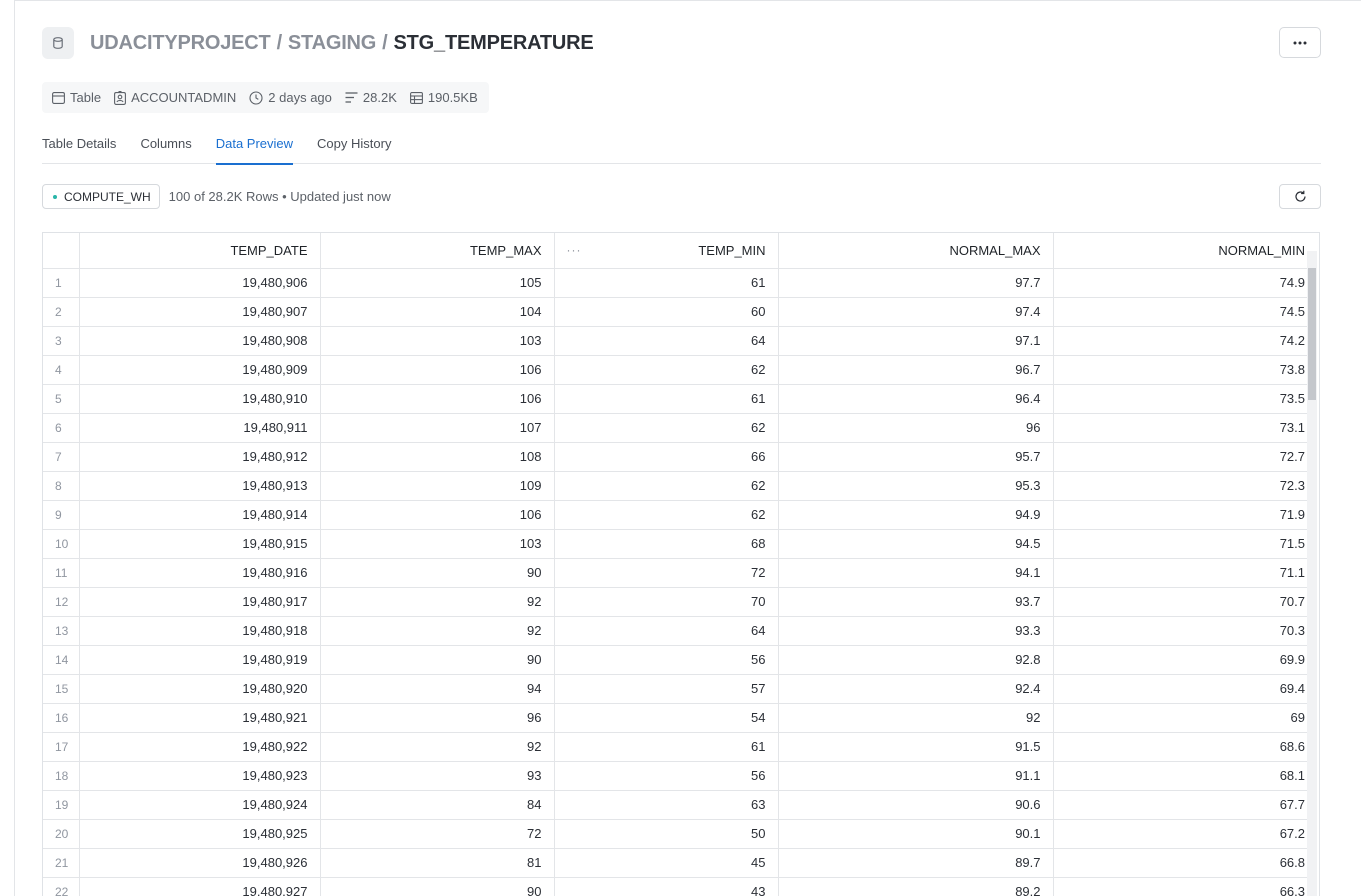  What do you see at coordinates (1185, 370) in the screenshot?
I see `normal-min-cell: 73.8` at bounding box center [1185, 370].